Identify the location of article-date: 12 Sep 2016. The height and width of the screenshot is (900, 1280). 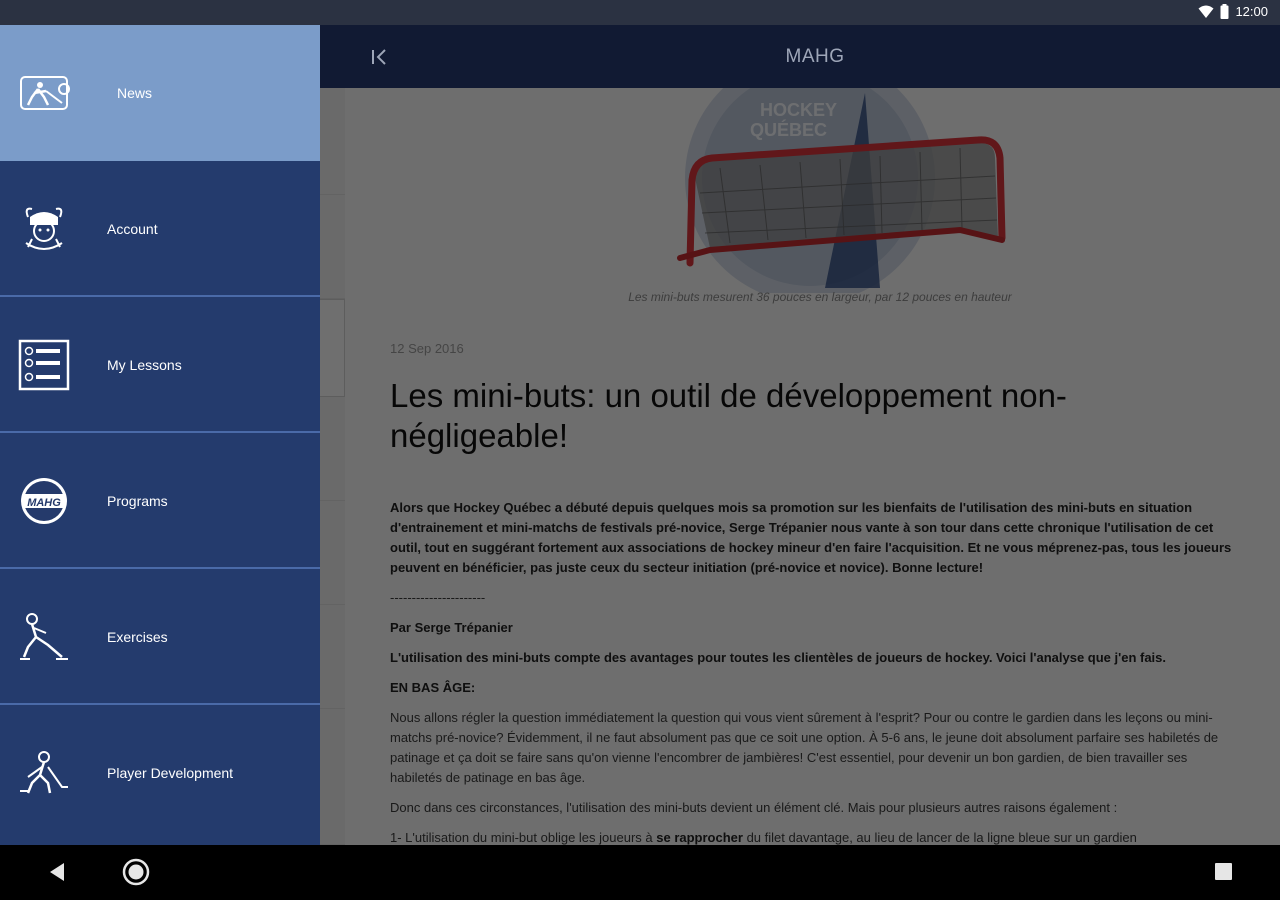
(427, 348).